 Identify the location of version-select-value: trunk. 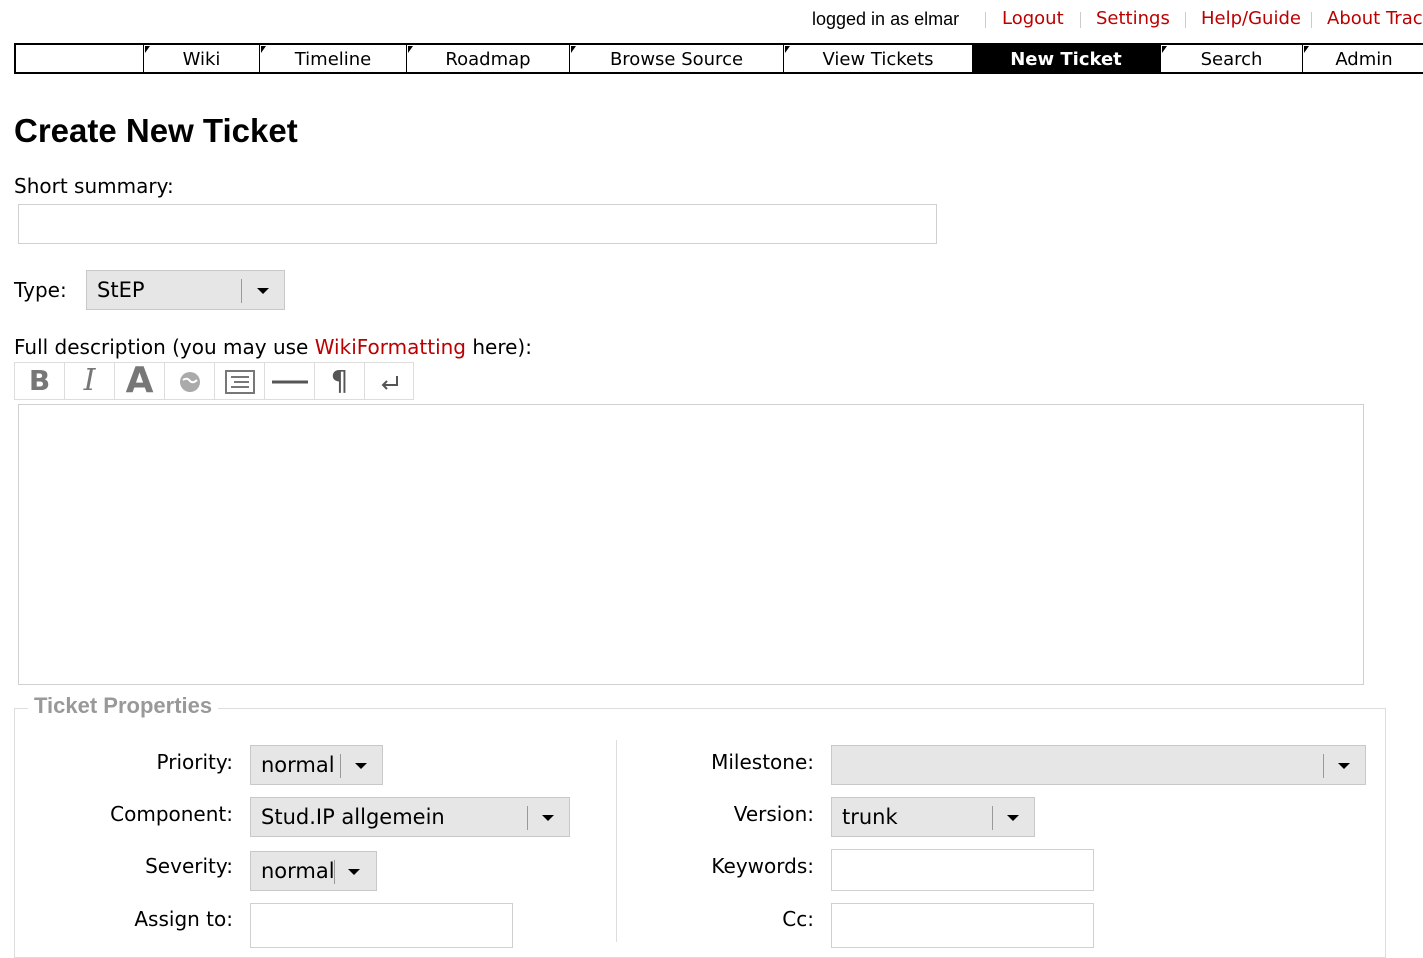
(870, 817).